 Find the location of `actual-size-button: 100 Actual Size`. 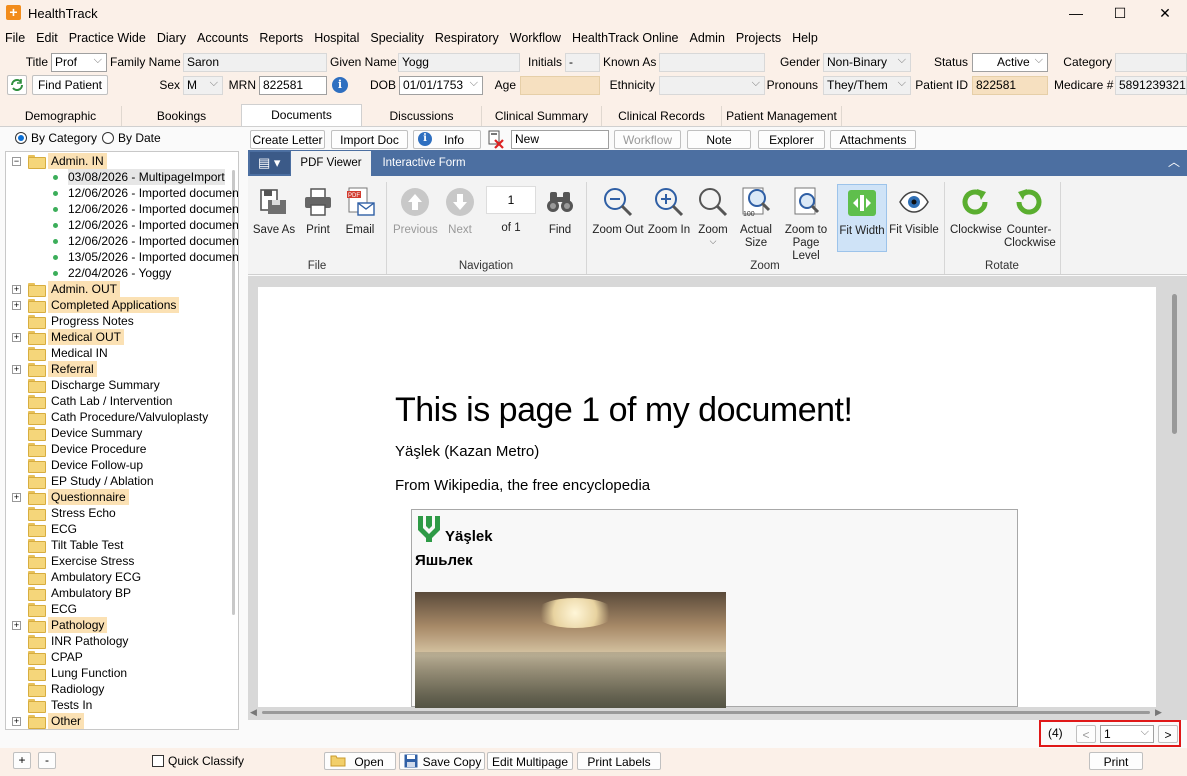

actual-size-button: 100 Actual Size is located at coordinates (756, 218).